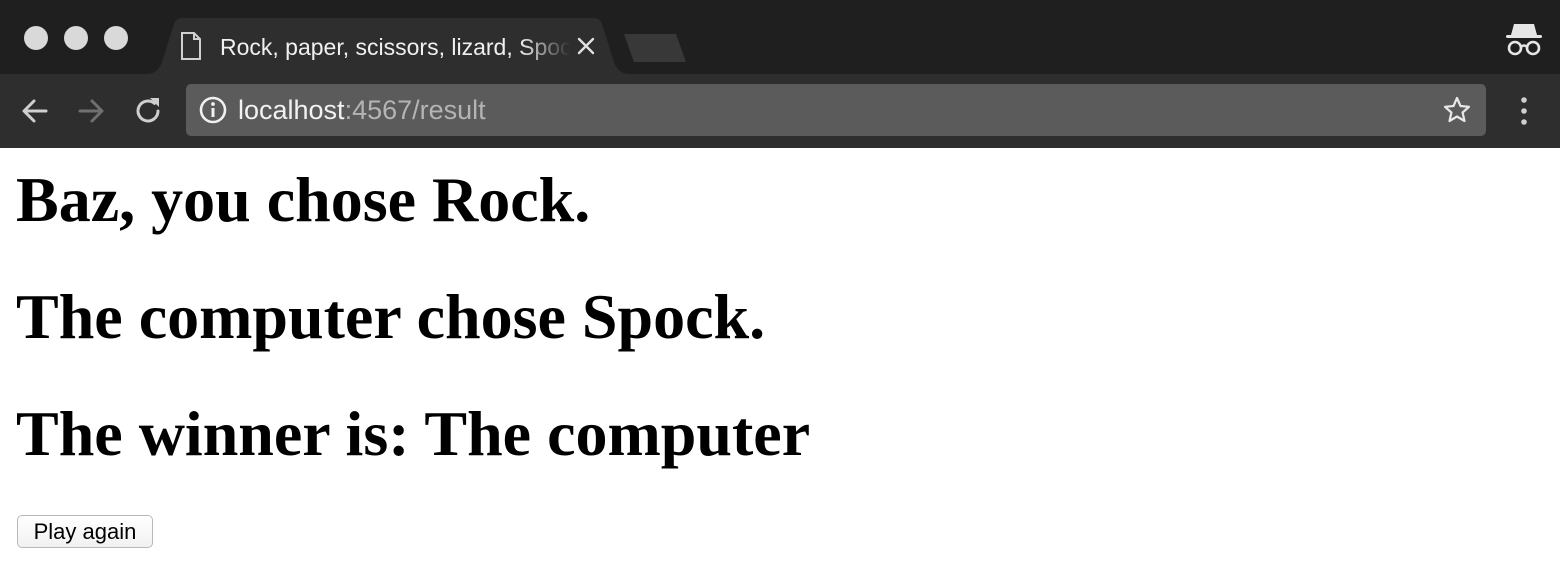 The width and height of the screenshot is (1560, 586). What do you see at coordinates (291, 110) in the screenshot?
I see `url-host: localhost` at bounding box center [291, 110].